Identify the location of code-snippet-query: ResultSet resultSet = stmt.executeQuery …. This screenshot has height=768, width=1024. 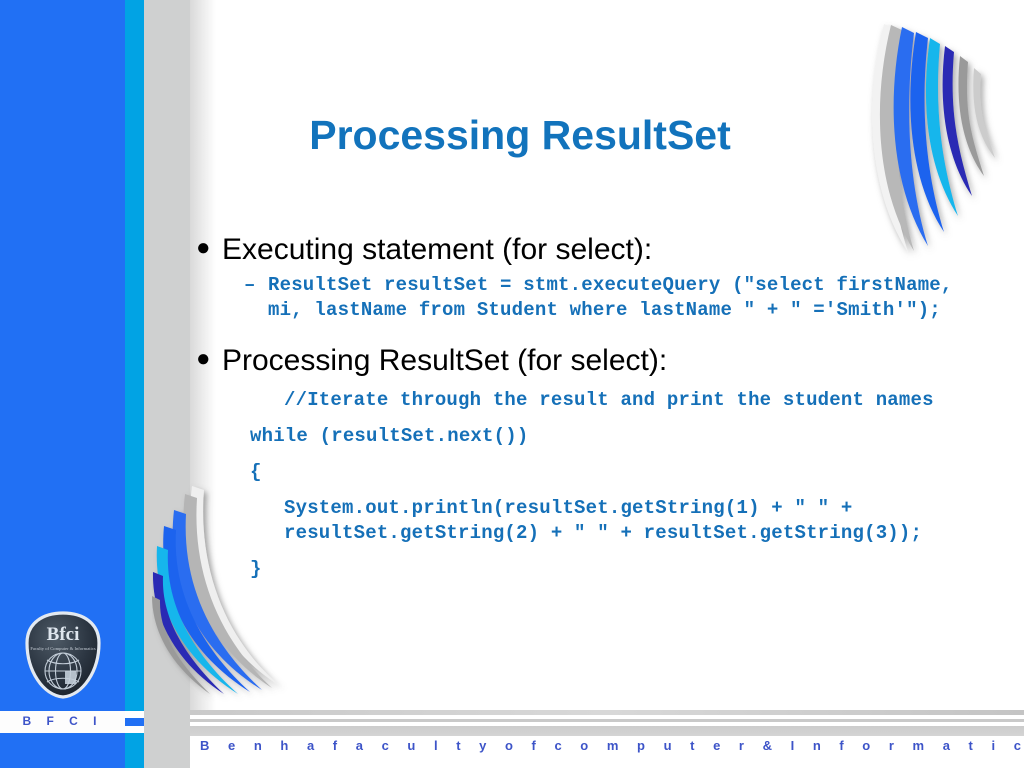
(610, 298).